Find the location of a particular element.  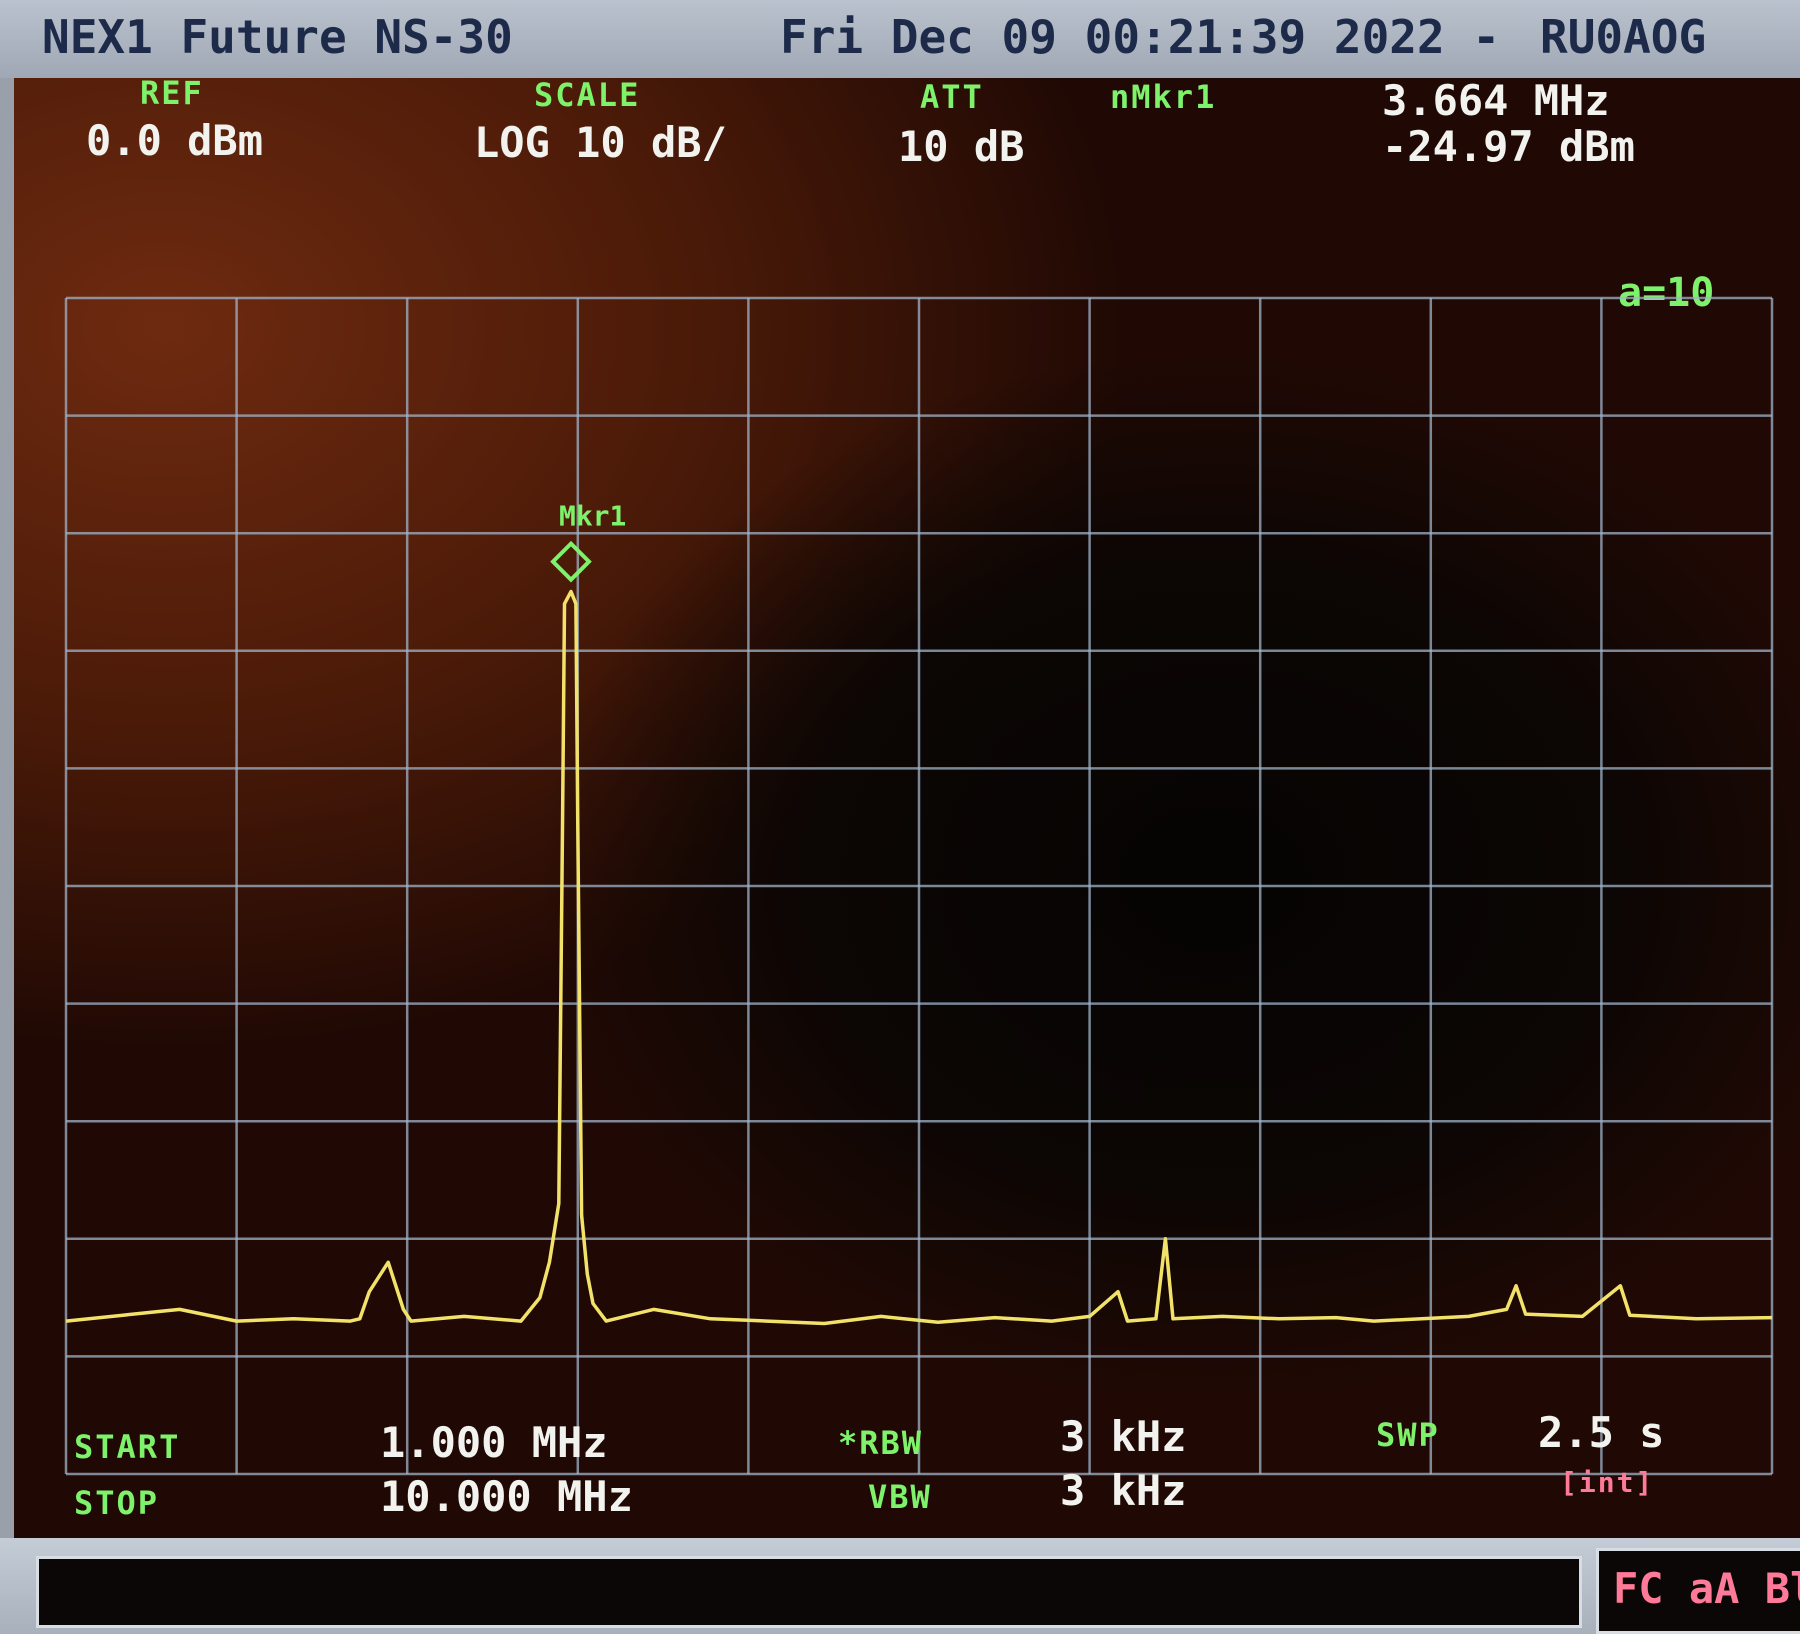

sweep-label: SWP is located at coordinates (1408, 1435).